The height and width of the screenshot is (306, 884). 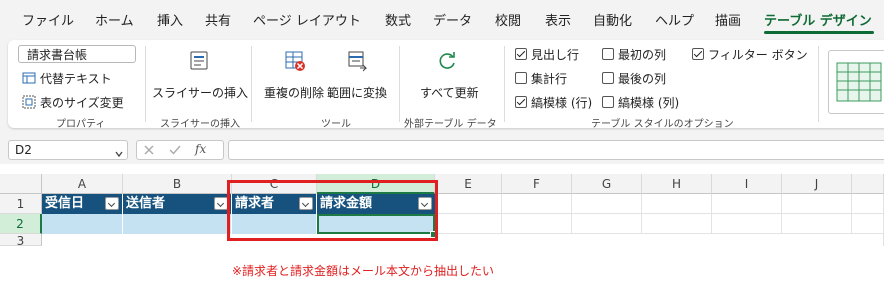 What do you see at coordinates (170, 19) in the screenshot?
I see `tab-insert: 挿入` at bounding box center [170, 19].